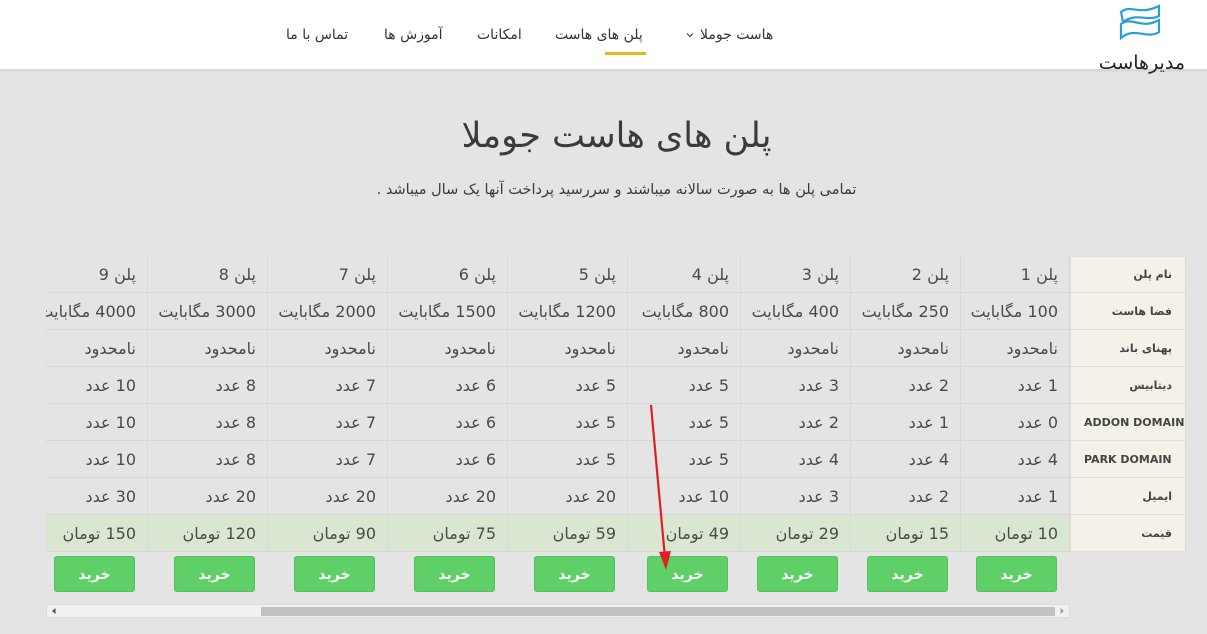 This screenshot has width=1207, height=634. What do you see at coordinates (334, 574) in the screenshot?
I see `buy-button-plan-7: خرید` at bounding box center [334, 574].